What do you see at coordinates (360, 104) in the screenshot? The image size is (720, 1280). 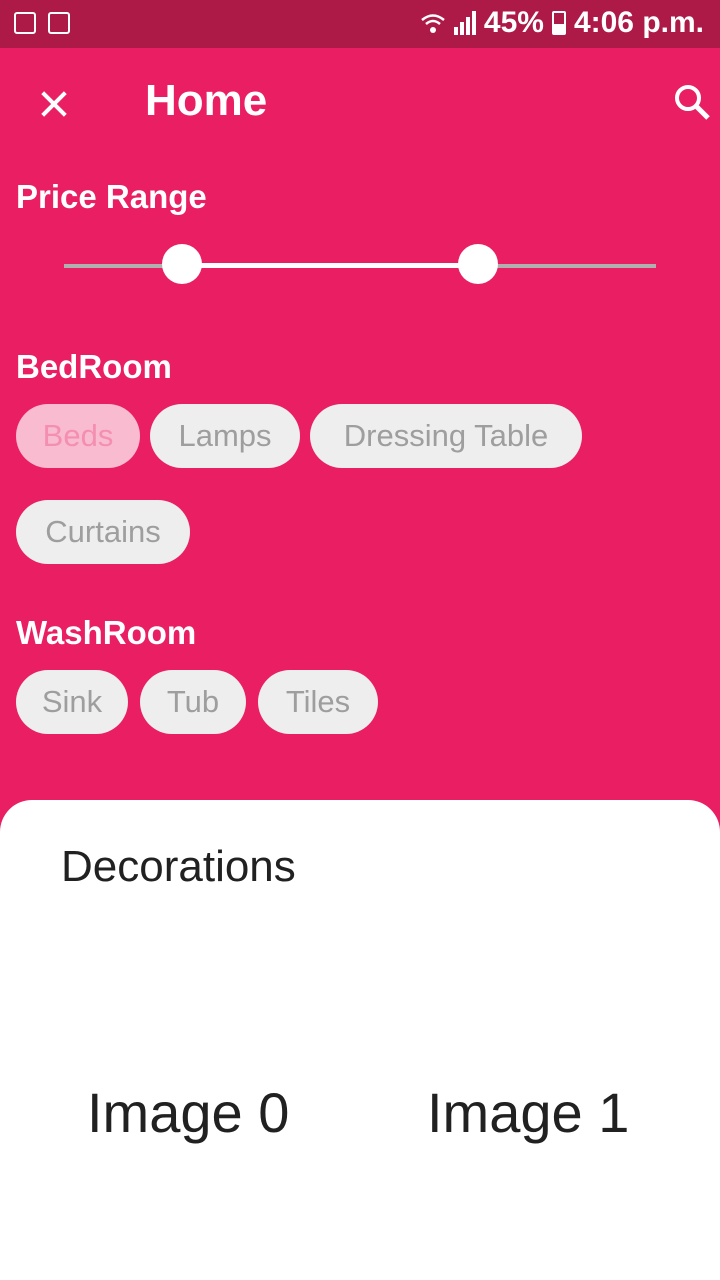 I see `app-bar: Home` at bounding box center [360, 104].